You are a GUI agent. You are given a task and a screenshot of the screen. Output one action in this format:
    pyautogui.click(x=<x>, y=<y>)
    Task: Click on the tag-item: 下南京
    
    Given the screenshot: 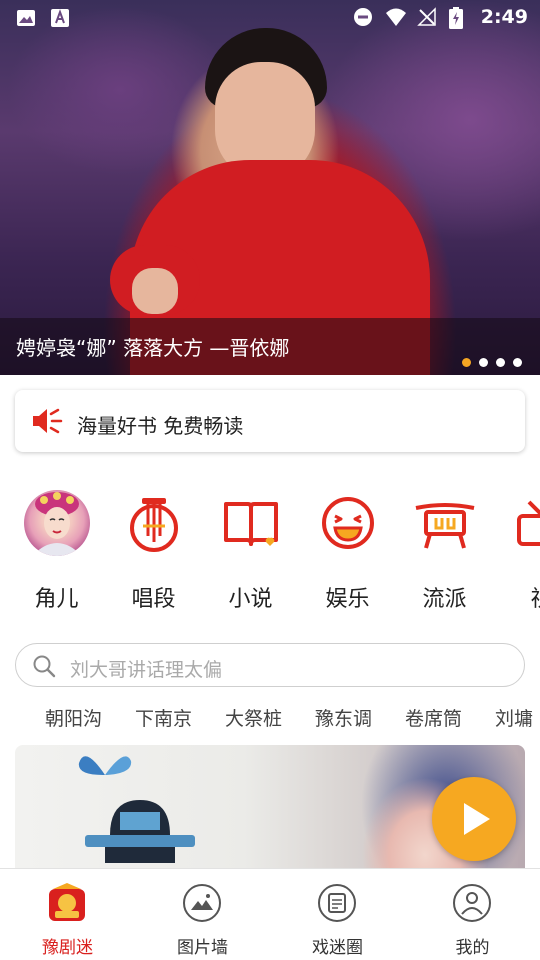 What is the action you would take?
    pyautogui.click(x=163, y=717)
    